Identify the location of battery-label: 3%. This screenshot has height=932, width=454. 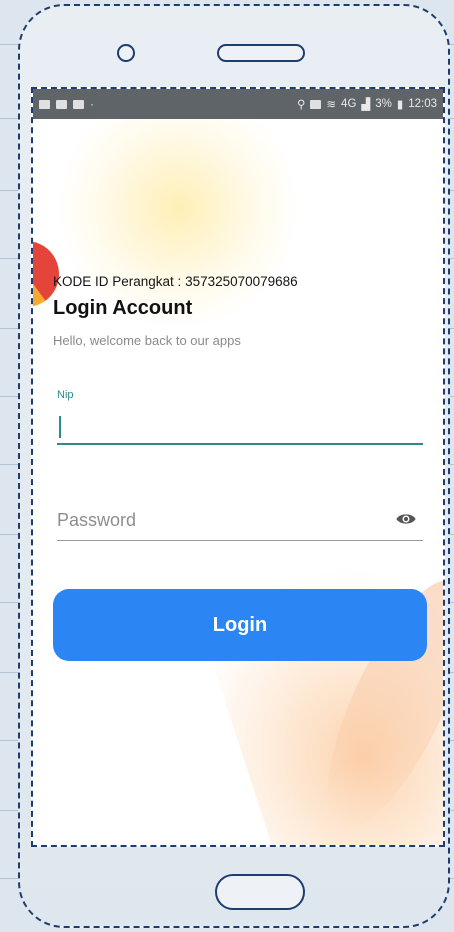
(383, 104).